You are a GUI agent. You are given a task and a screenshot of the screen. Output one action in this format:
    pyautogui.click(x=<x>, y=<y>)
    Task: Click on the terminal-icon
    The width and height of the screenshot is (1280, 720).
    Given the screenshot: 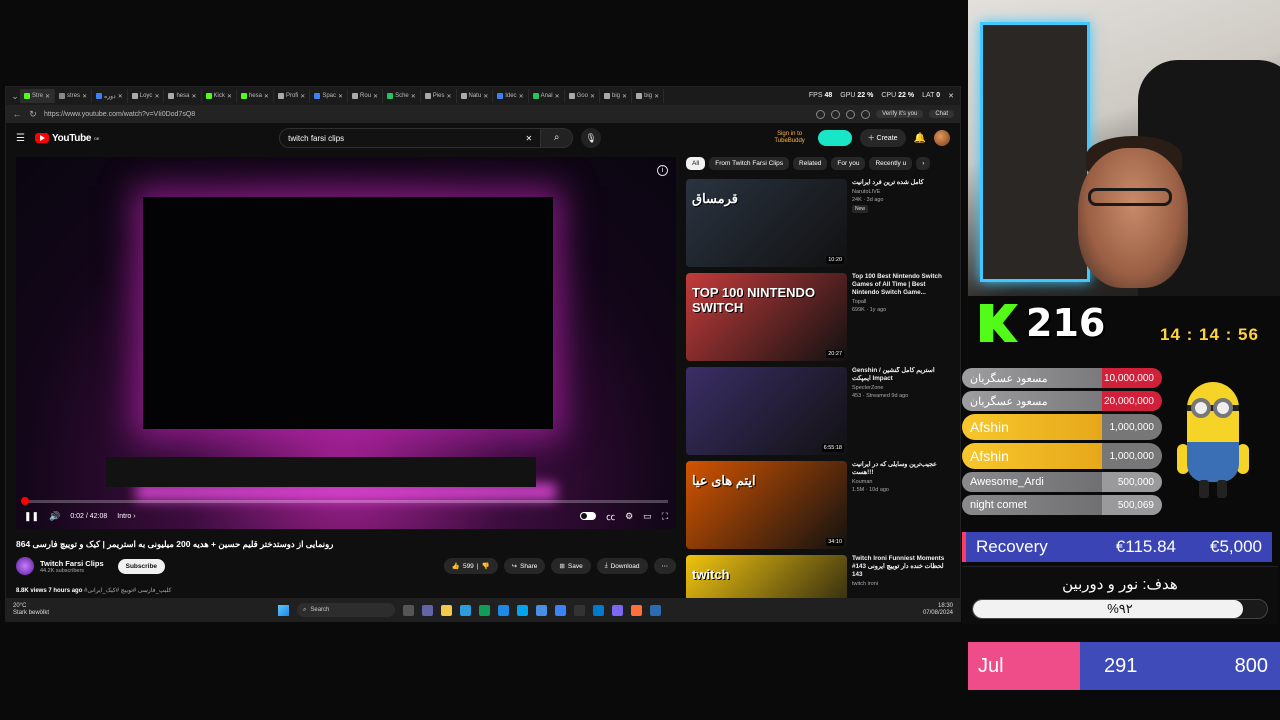 What is the action you would take?
    pyautogui.click(x=579, y=610)
    